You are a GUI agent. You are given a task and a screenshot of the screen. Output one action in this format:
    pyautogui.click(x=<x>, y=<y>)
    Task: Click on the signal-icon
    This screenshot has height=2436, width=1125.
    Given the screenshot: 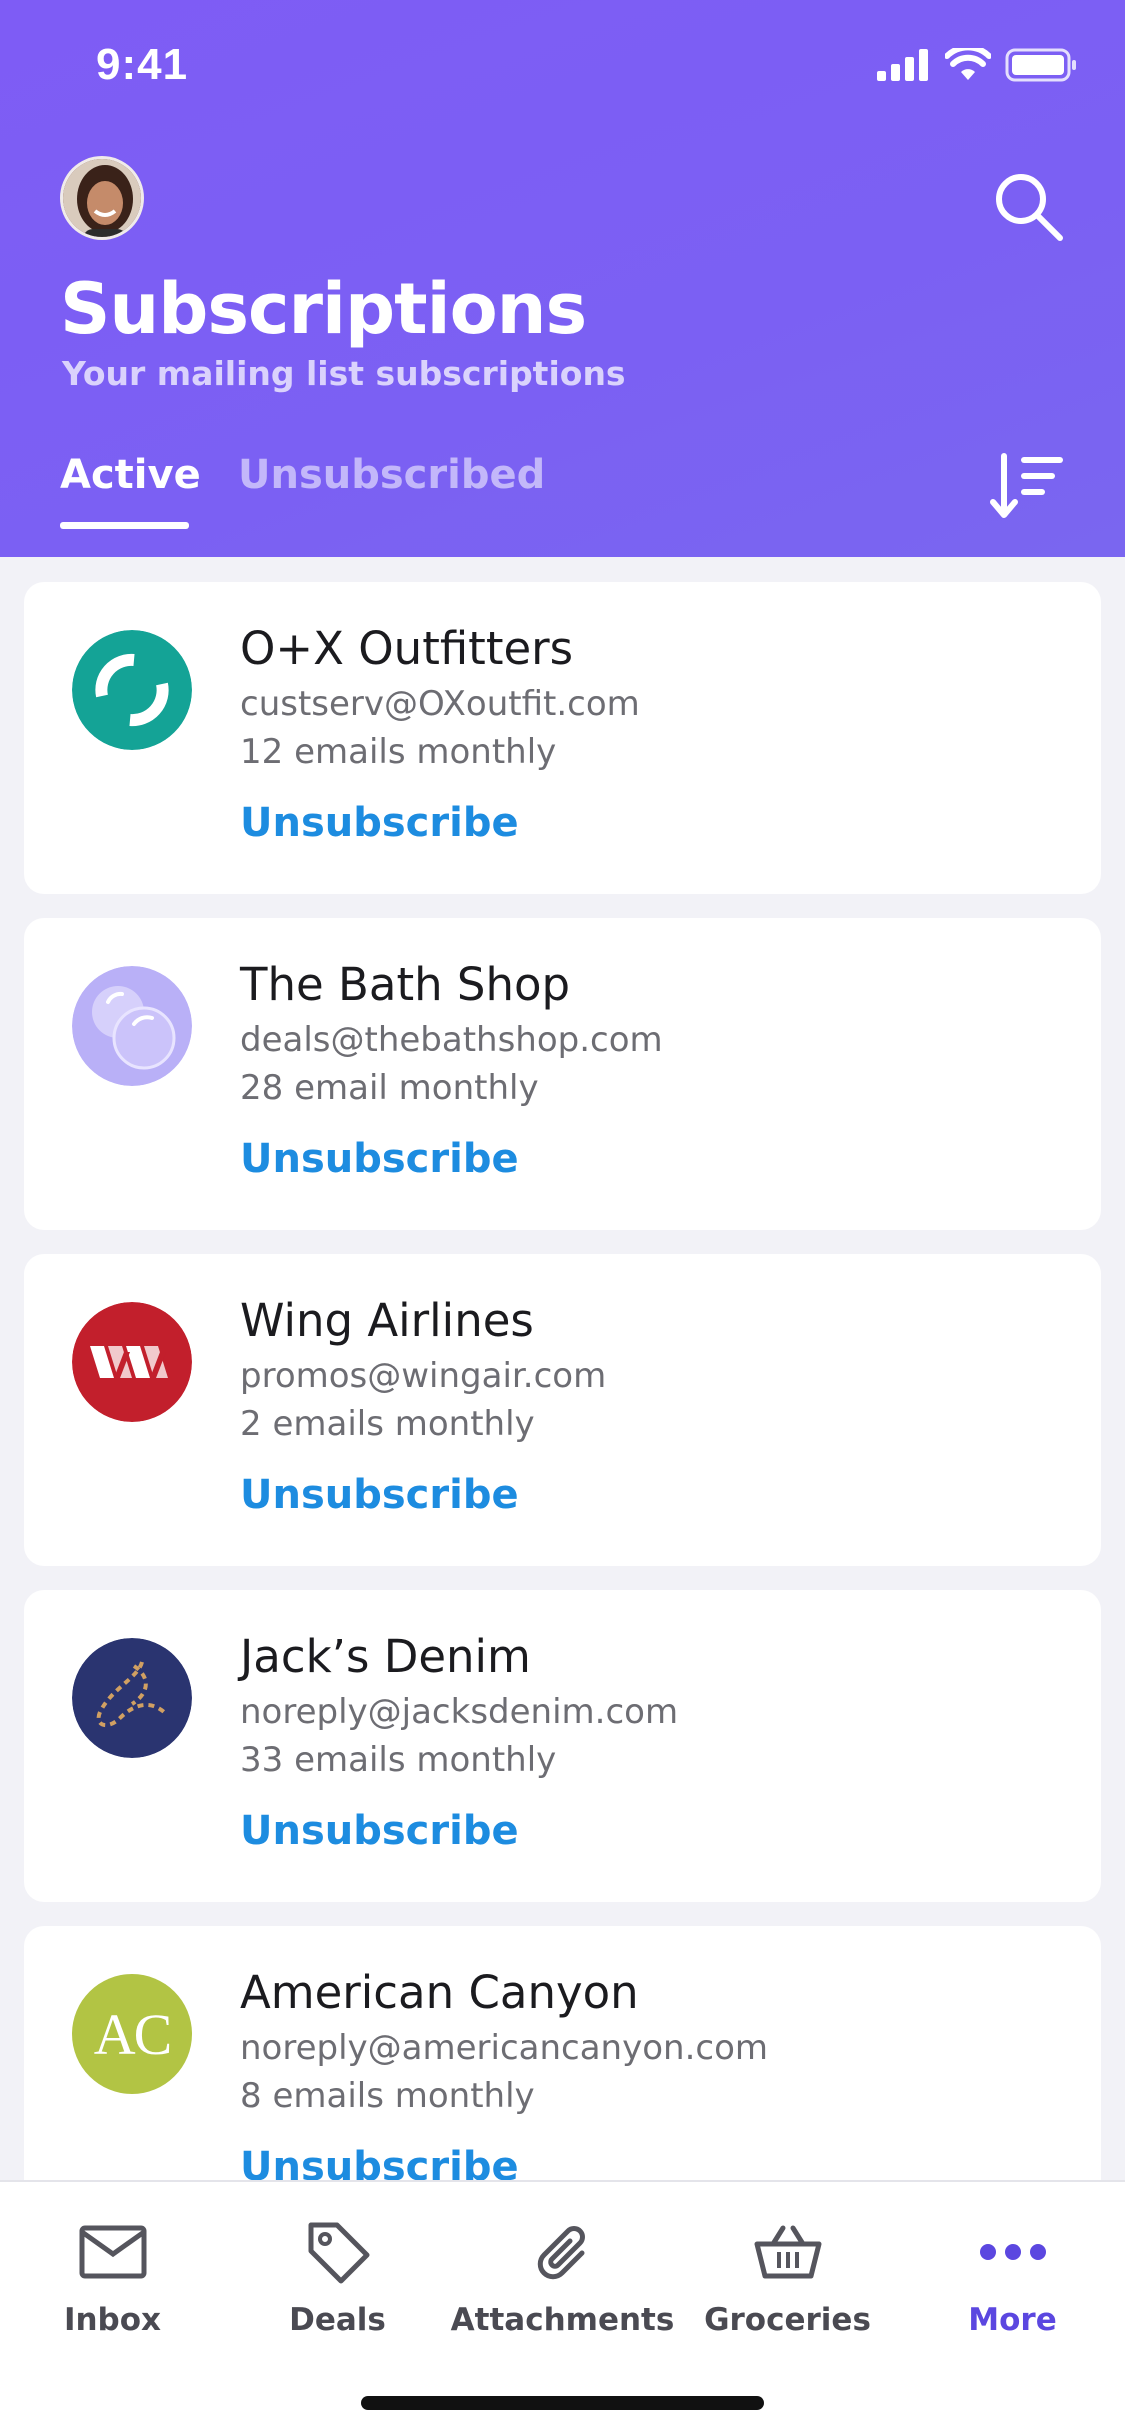 What is the action you would take?
    pyautogui.click(x=902, y=65)
    